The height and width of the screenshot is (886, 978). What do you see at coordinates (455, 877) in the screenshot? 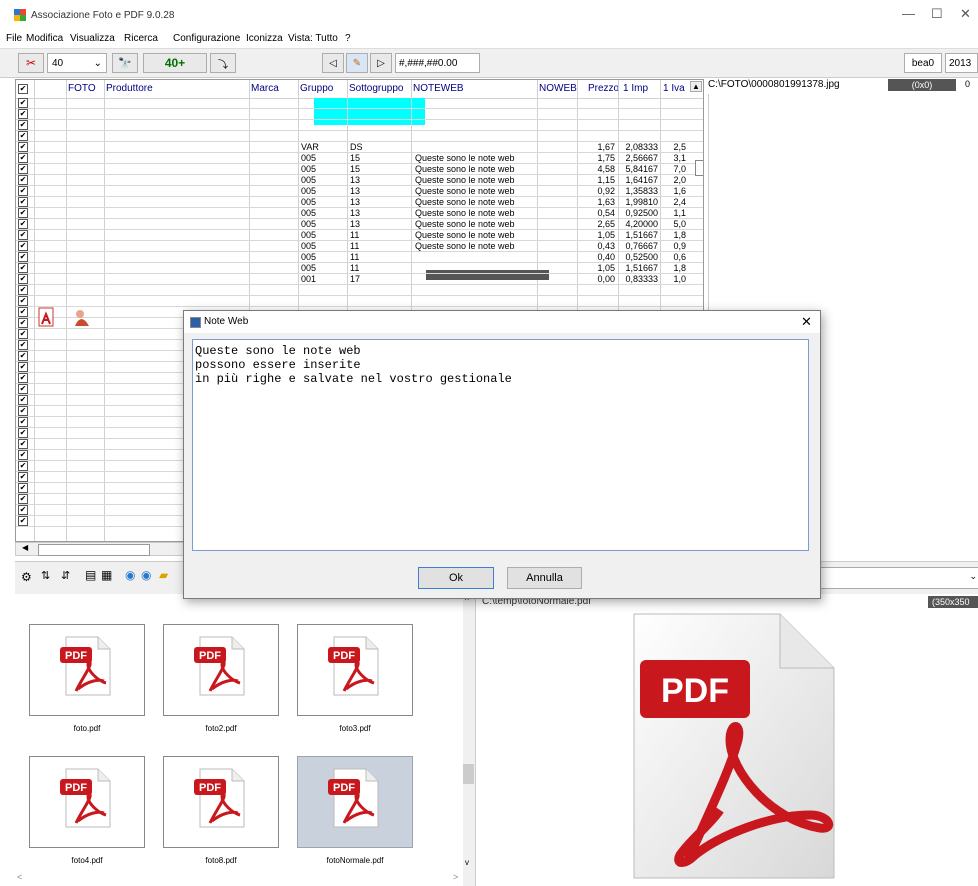
I see `scroll-right-icon: >` at bounding box center [455, 877].